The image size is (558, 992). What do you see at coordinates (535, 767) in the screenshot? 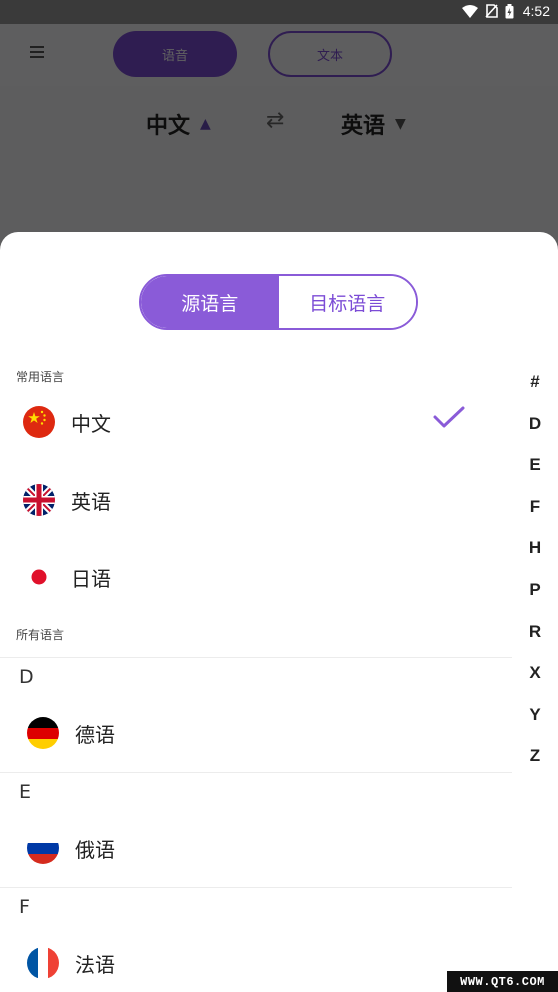
I see `index-letter: Z` at bounding box center [535, 767].